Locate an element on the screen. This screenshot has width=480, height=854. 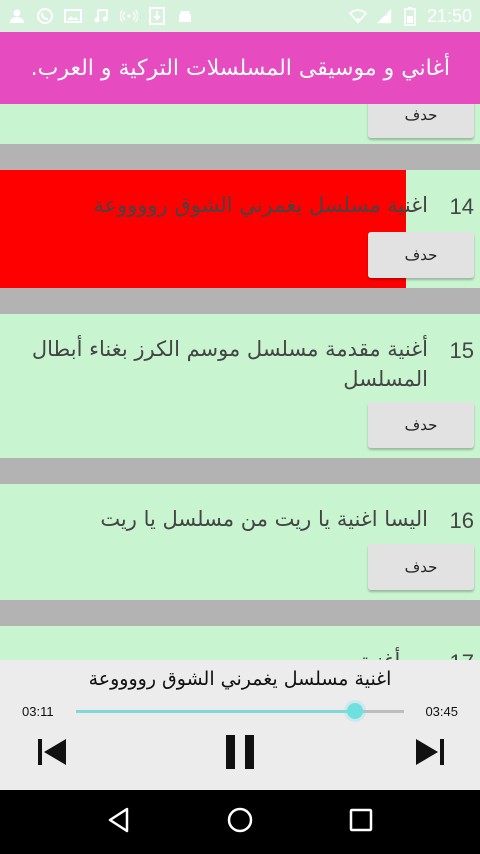
seek-progress is located at coordinates (215, 711).